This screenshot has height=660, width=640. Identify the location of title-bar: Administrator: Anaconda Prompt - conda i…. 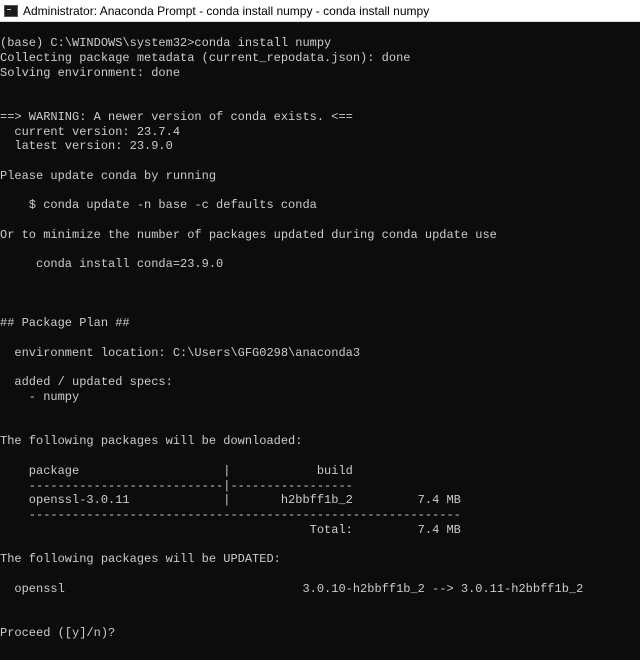
(320, 11).